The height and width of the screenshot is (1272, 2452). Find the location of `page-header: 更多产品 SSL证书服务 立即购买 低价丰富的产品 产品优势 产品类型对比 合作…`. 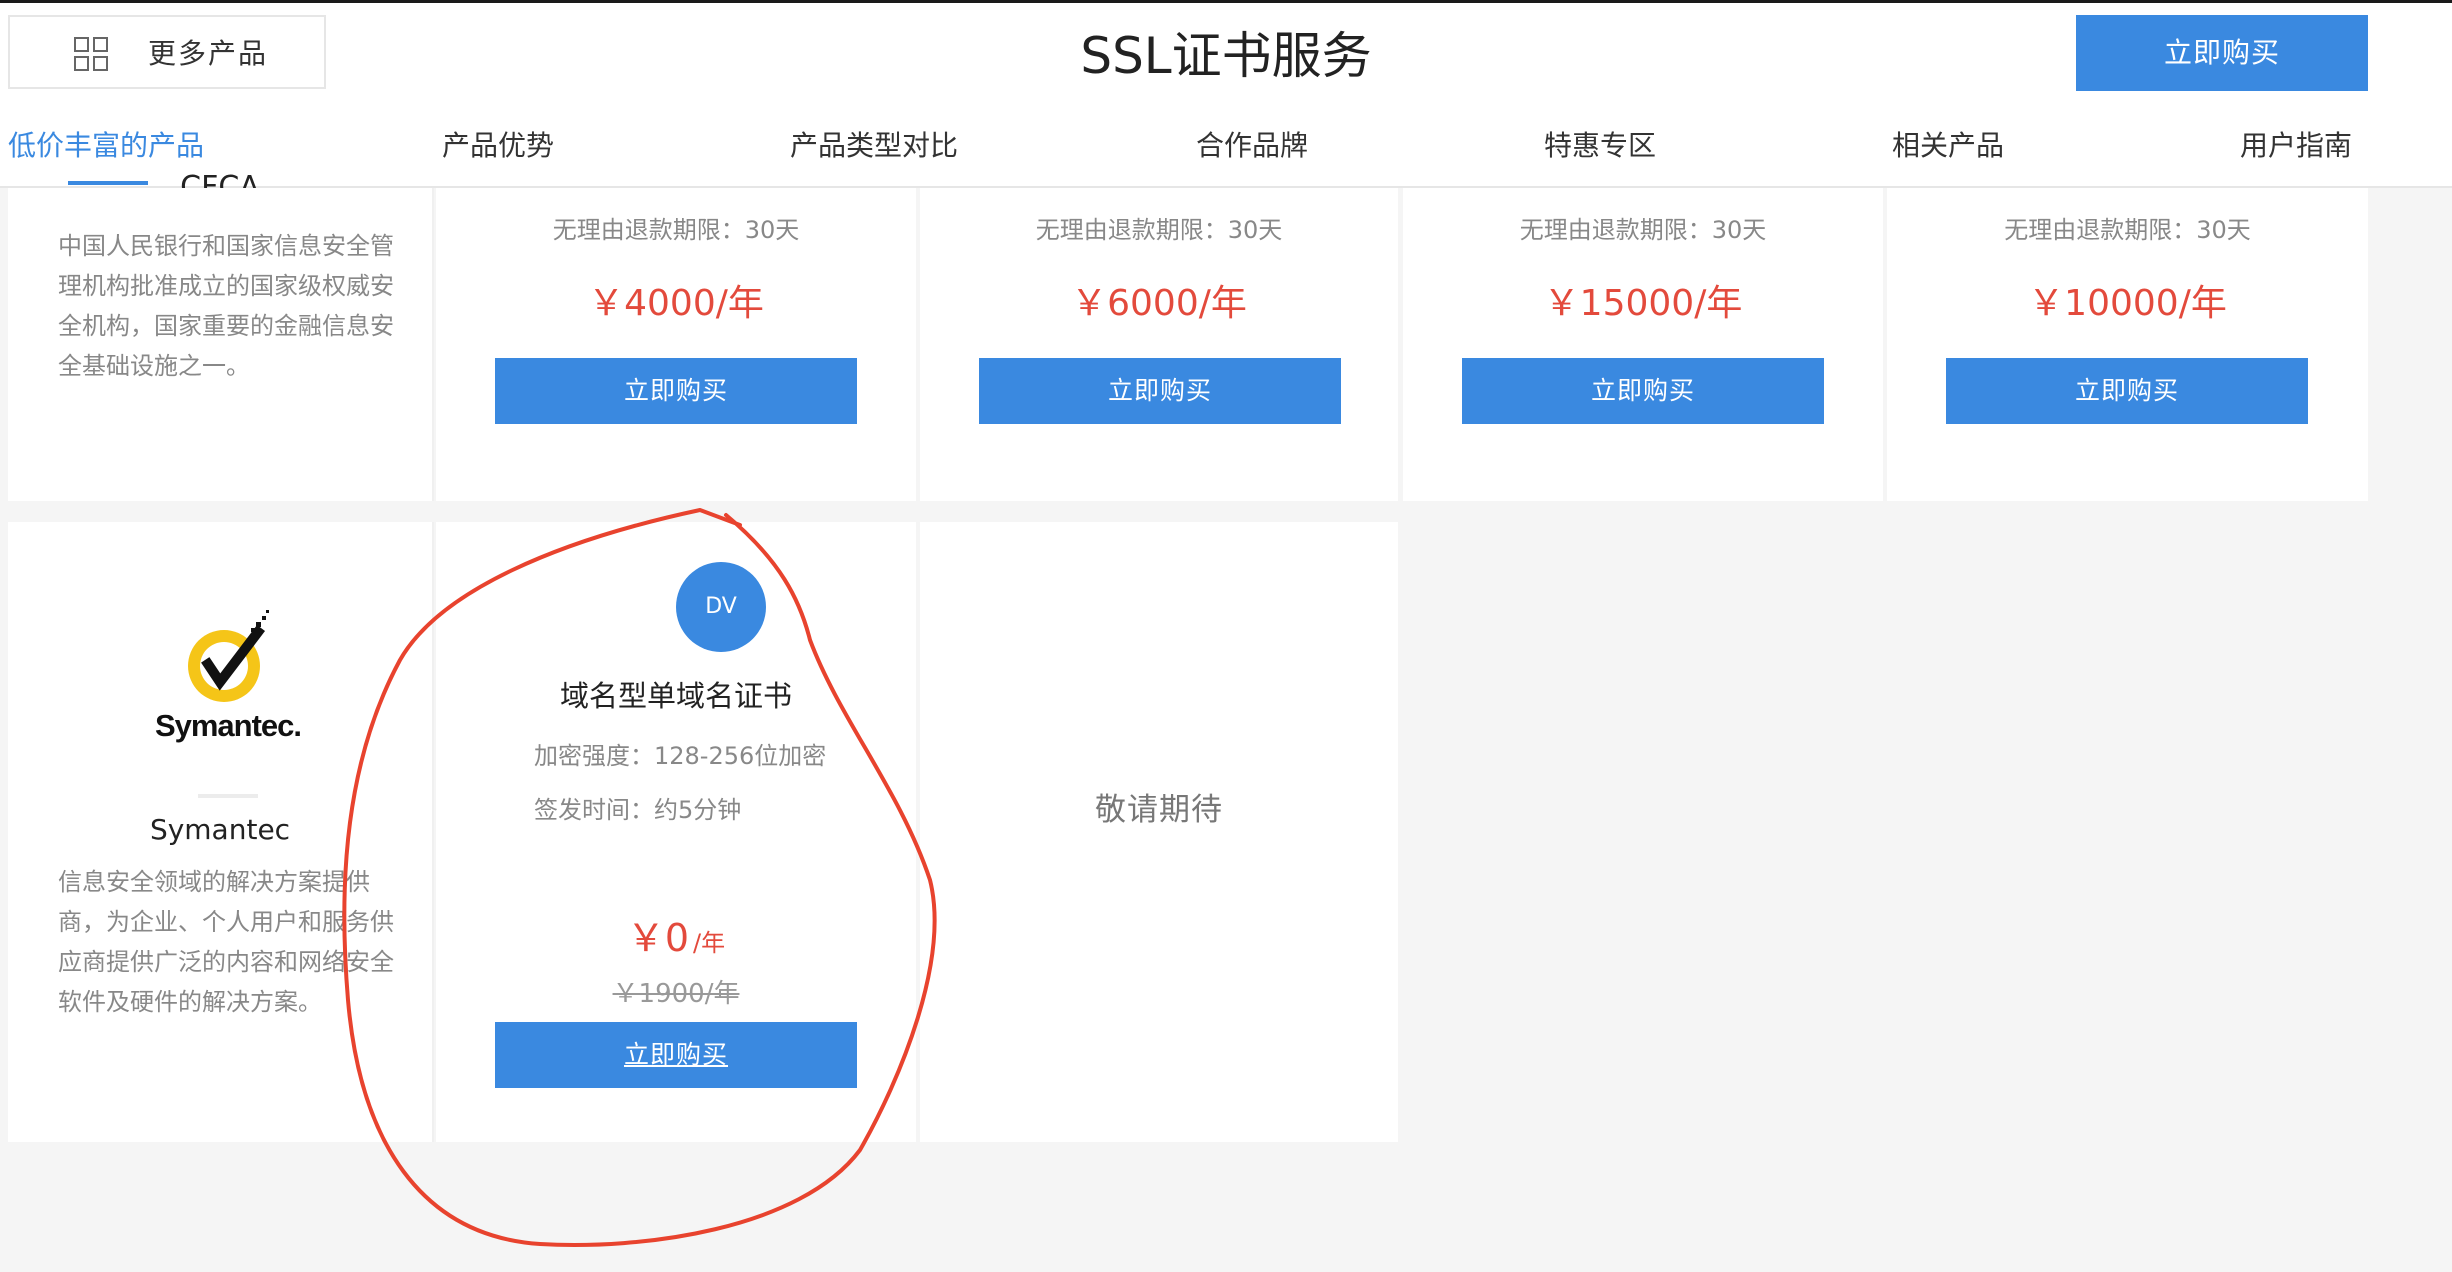

page-header: 更多产品 SSL证书服务 立即购买 低价丰富的产品 产品优势 产品类型对比 合作… is located at coordinates (1226, 94).